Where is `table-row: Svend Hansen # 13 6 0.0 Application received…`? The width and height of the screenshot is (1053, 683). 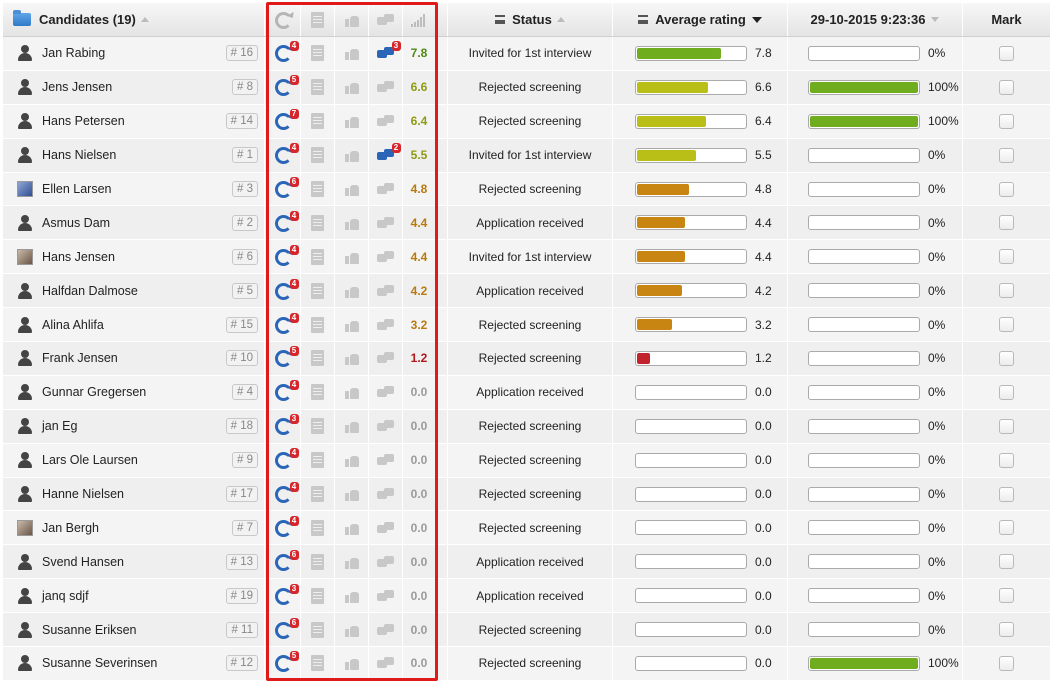 table-row: Svend Hansen # 13 6 0.0 Application received… is located at coordinates (526, 562).